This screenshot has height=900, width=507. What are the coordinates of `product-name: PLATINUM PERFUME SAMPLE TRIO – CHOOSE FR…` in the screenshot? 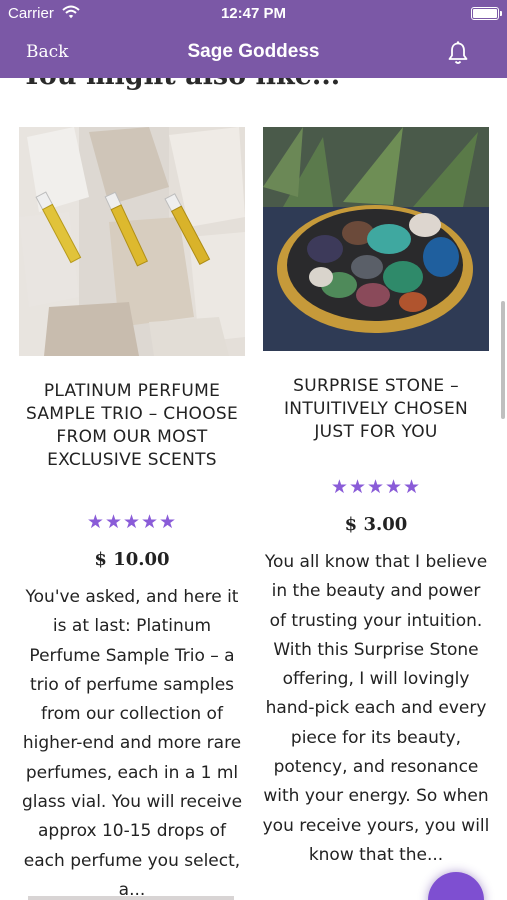 It's located at (132, 426).